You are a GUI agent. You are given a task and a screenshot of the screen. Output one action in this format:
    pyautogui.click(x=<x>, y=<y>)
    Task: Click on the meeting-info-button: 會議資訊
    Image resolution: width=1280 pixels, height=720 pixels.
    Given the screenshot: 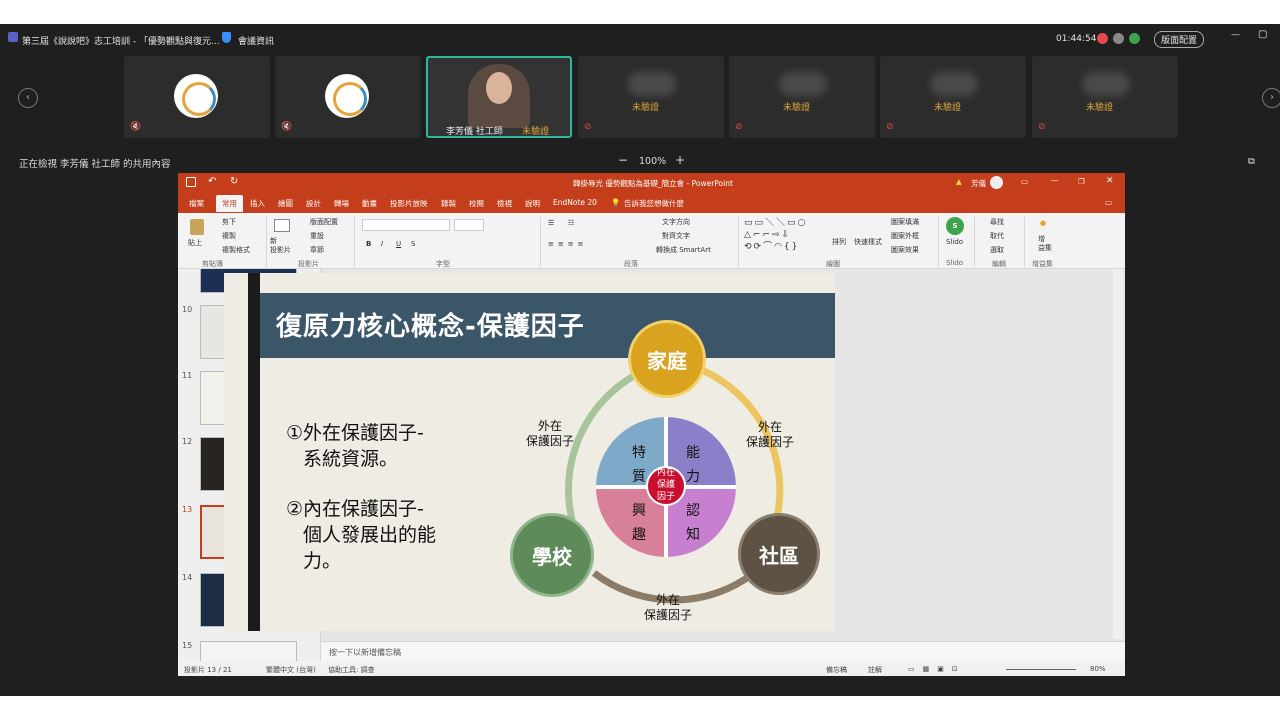 What is the action you would take?
    pyautogui.click(x=256, y=40)
    